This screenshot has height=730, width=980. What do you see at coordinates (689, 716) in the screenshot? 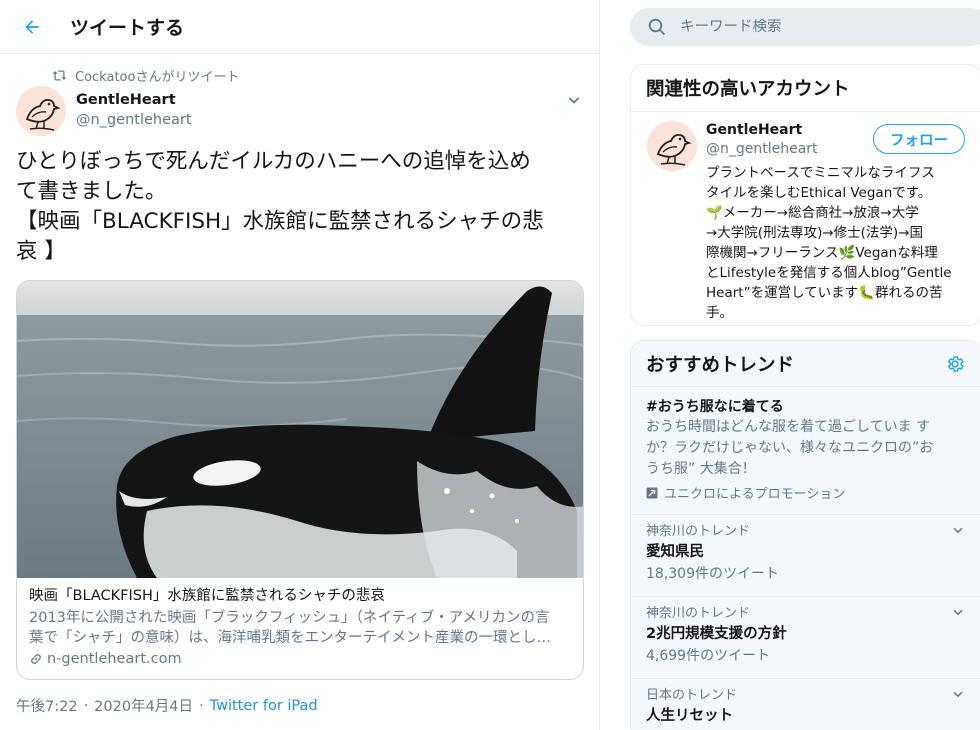
I see `trend-name: 人生リセット` at bounding box center [689, 716].